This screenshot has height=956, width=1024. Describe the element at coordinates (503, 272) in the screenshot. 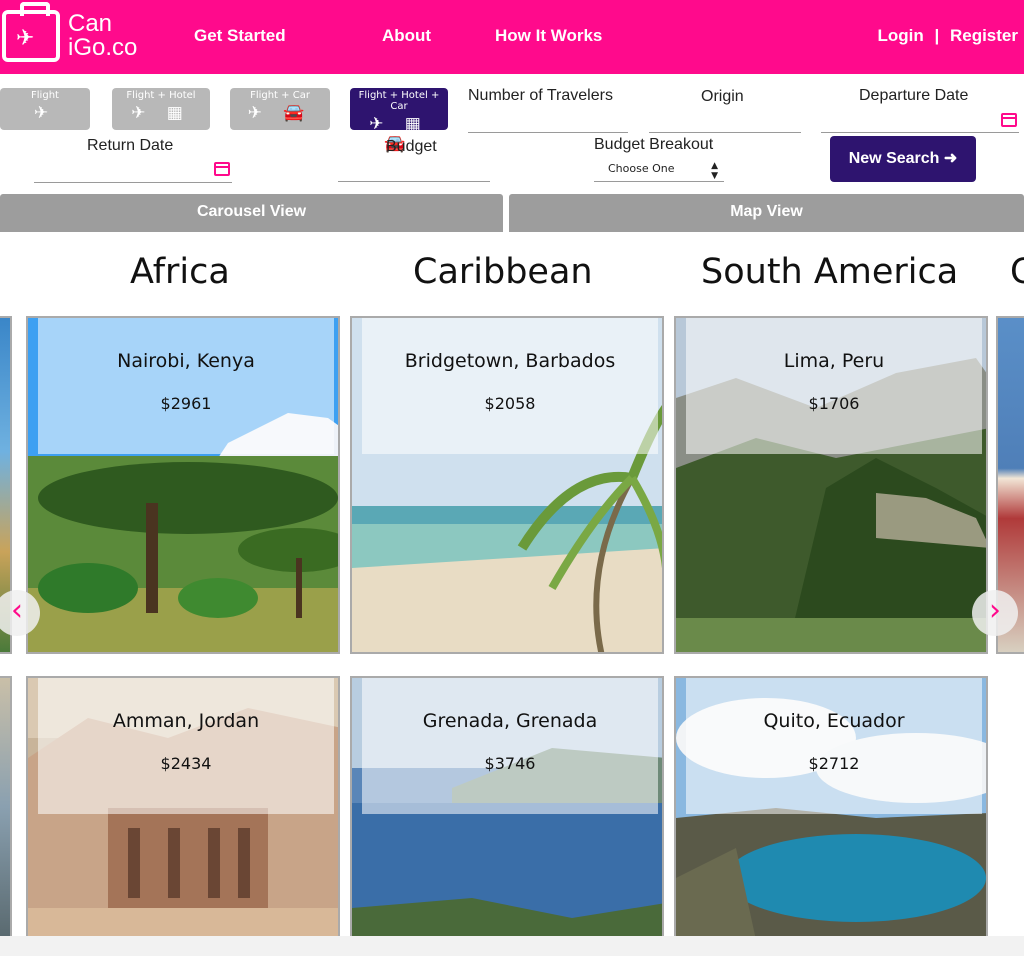

I see `region-heading: Caribbean` at that location.